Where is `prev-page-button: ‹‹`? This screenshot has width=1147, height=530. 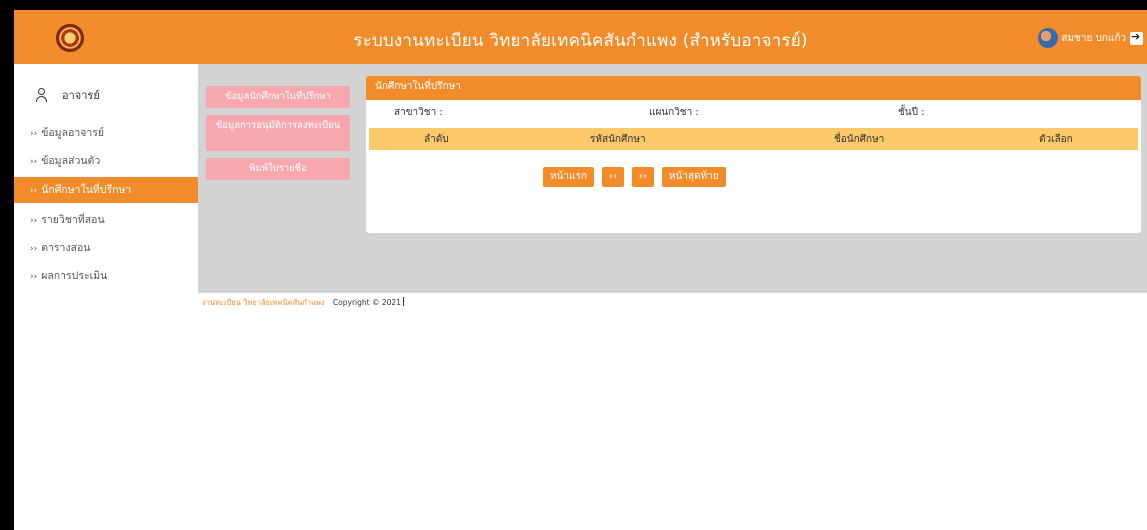 prev-page-button: ‹‹ is located at coordinates (612, 177).